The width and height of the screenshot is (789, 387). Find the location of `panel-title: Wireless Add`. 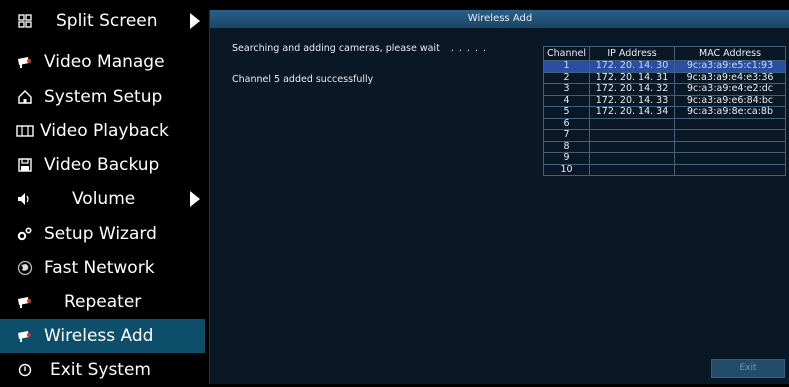

panel-title: Wireless Add is located at coordinates (499, 19).